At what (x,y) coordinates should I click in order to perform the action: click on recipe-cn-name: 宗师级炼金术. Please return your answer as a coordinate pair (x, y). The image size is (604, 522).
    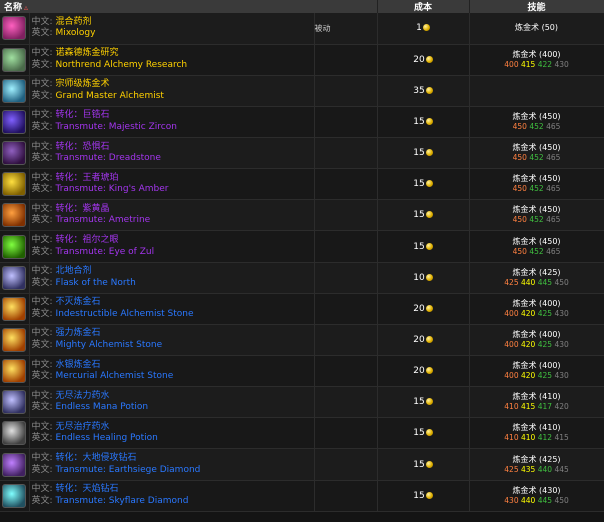
    Looking at the image, I should click on (83, 84).